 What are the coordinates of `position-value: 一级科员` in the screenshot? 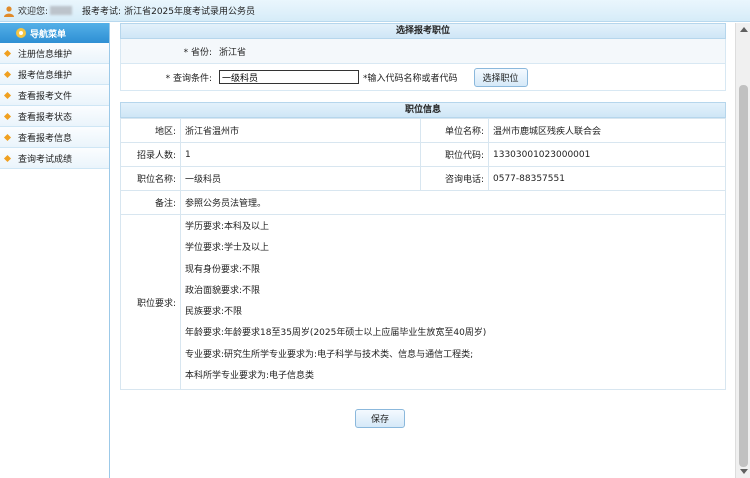 It's located at (300, 178).